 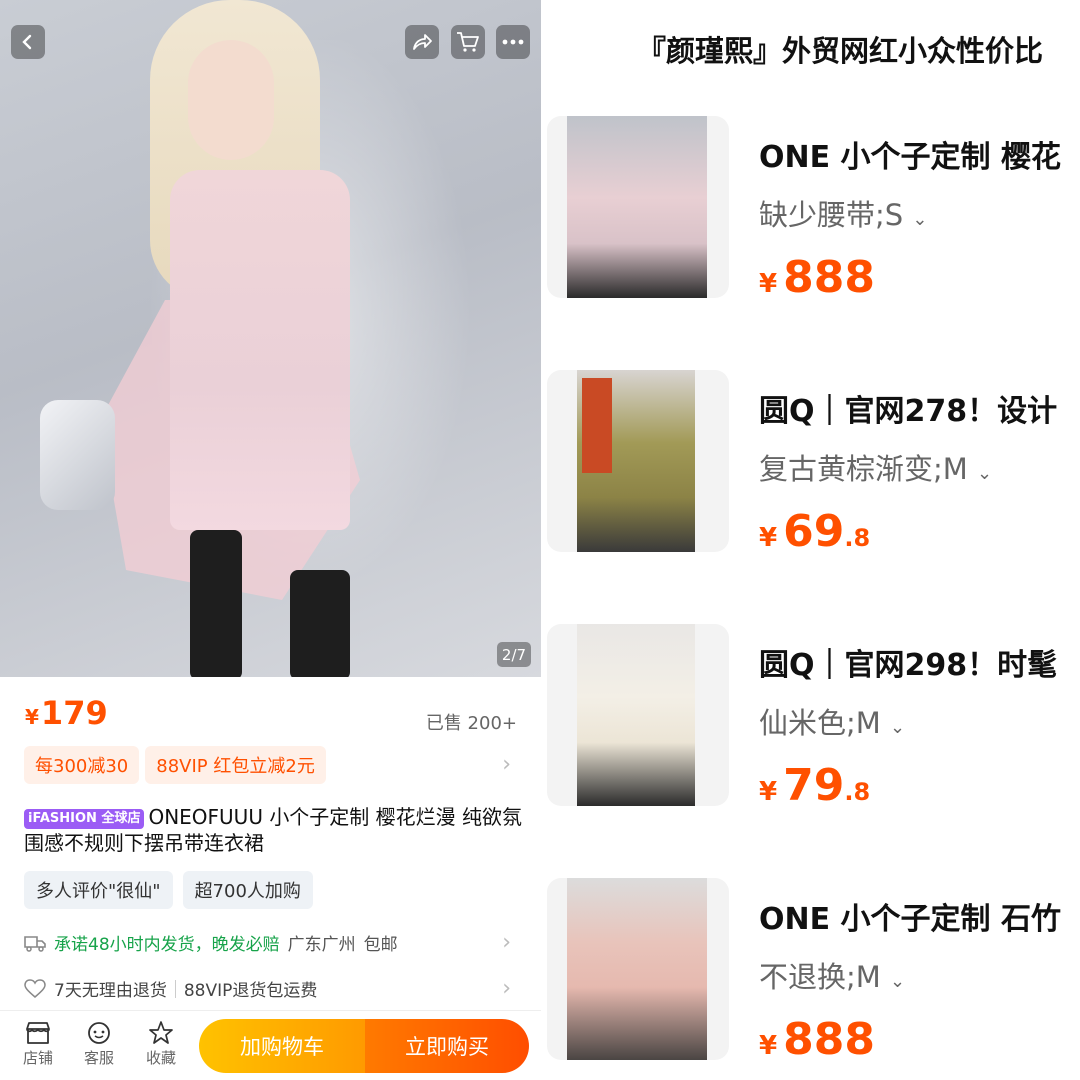 I want to click on list-item: 圆Q｜官网298！时髦 仙米色;M ⌄ ¥79.8, so click(x=810, y=724).